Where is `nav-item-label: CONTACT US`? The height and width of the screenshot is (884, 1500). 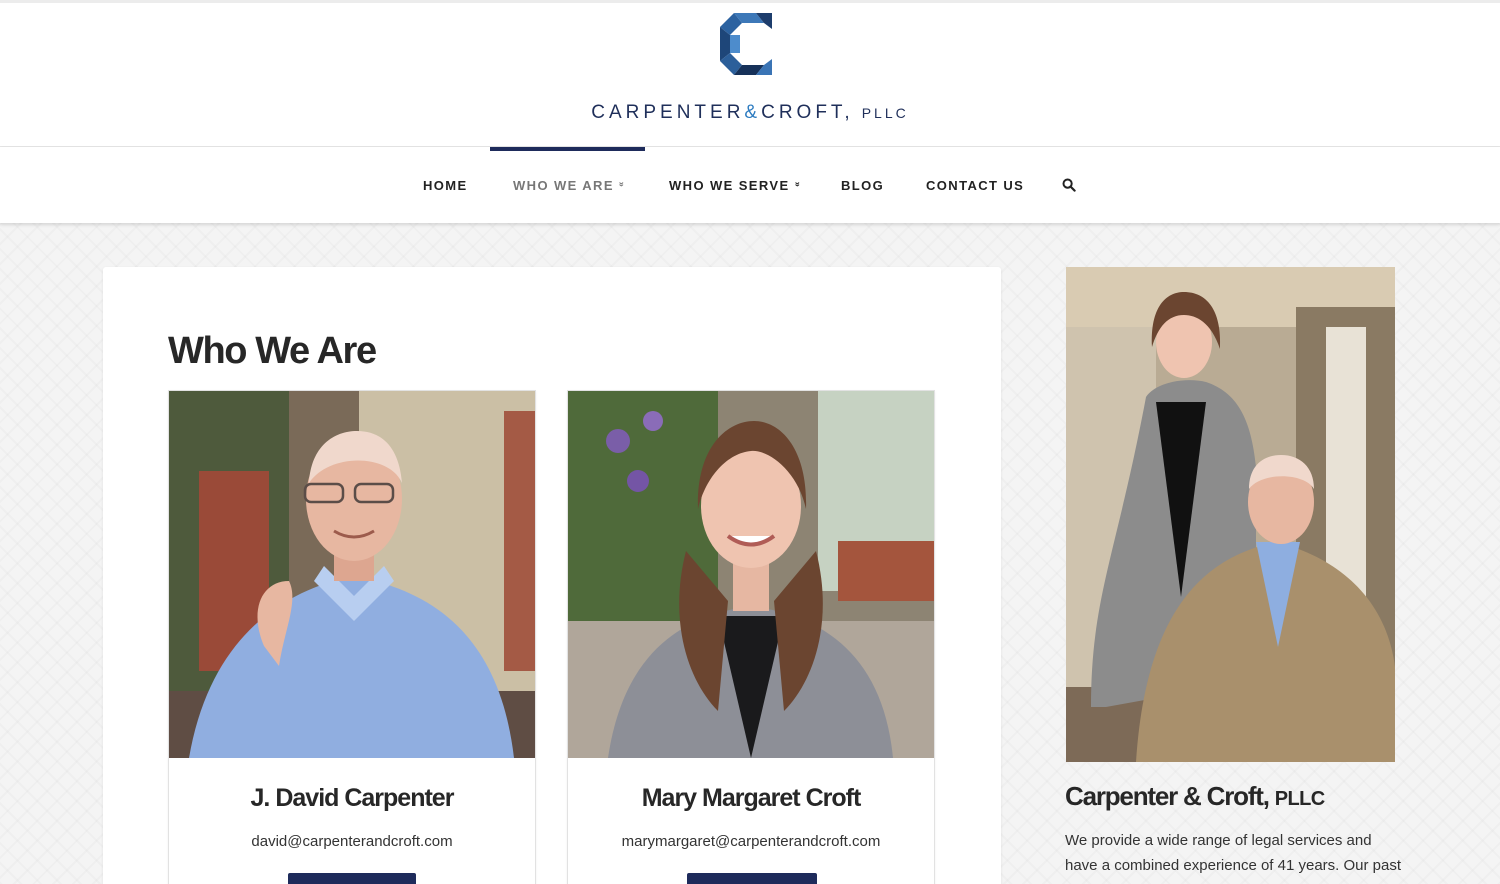 nav-item-label: CONTACT US is located at coordinates (975, 185).